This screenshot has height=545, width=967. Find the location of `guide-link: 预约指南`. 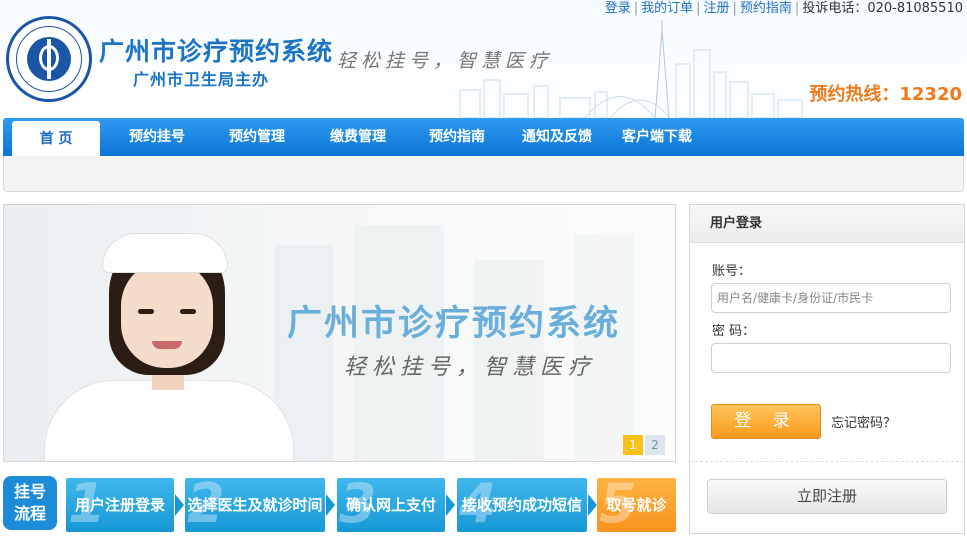

guide-link: 预约指南 is located at coordinates (766, 8).